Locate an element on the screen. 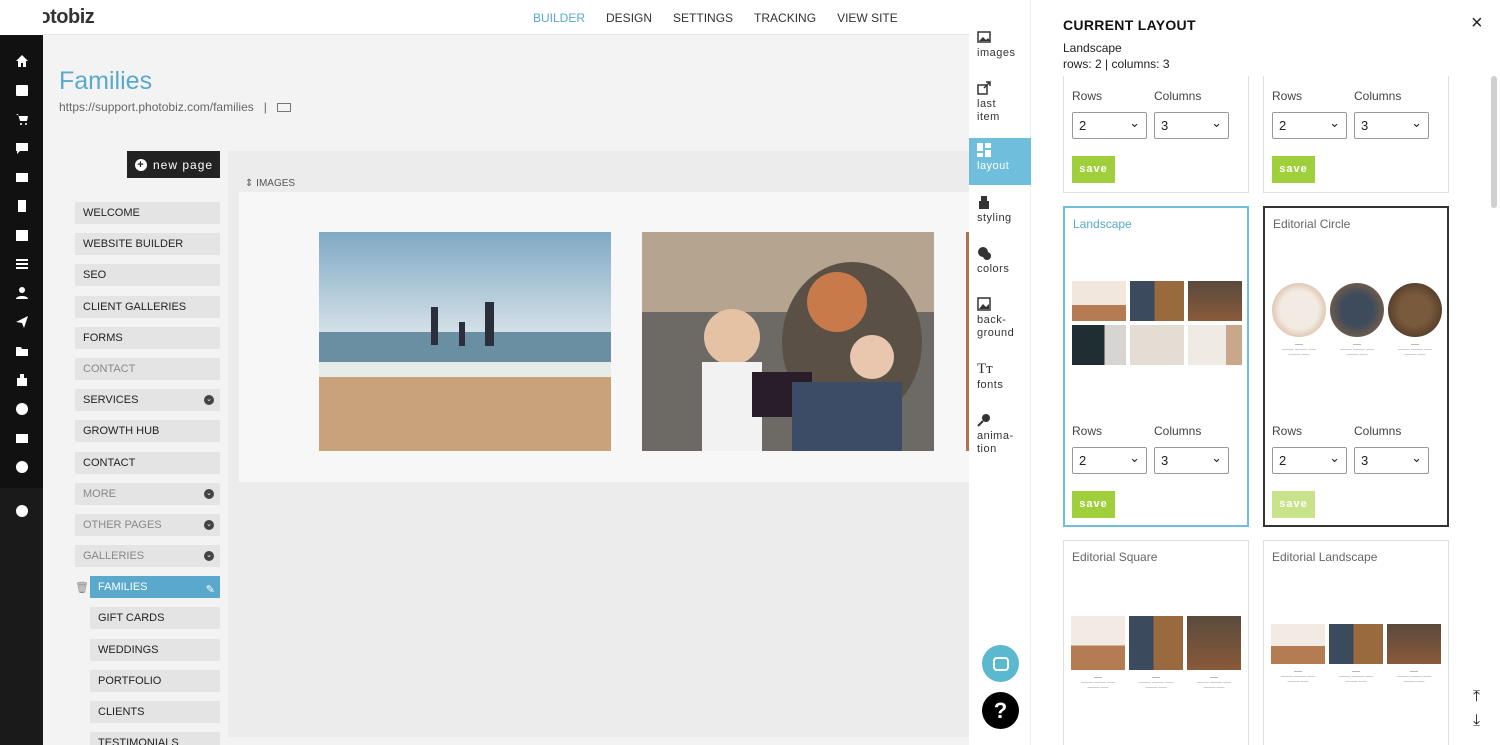  nav-settings: SETTINGS is located at coordinates (703, 18).